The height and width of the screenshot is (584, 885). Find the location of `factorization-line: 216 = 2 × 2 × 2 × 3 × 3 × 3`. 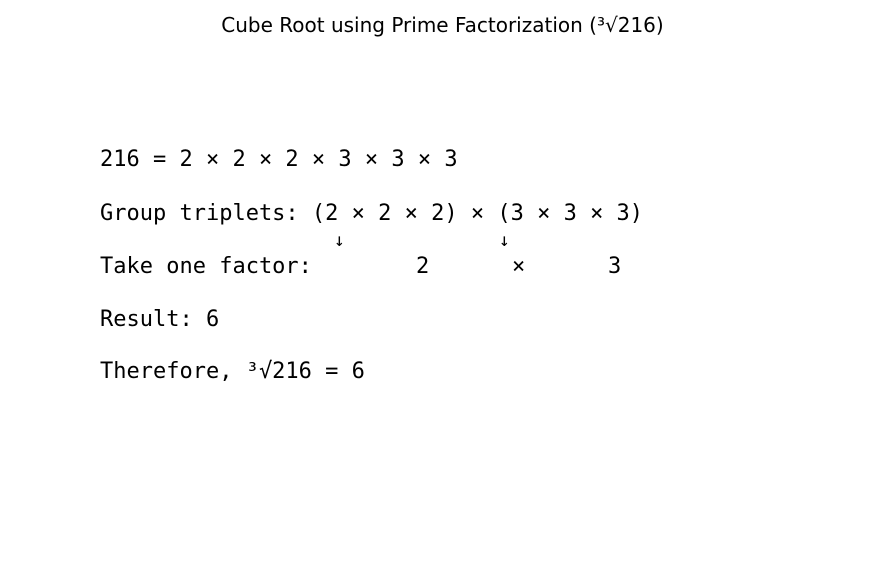

factorization-line: 216 = 2 × 2 × 2 × 3 × 3 × 3 is located at coordinates (279, 159).